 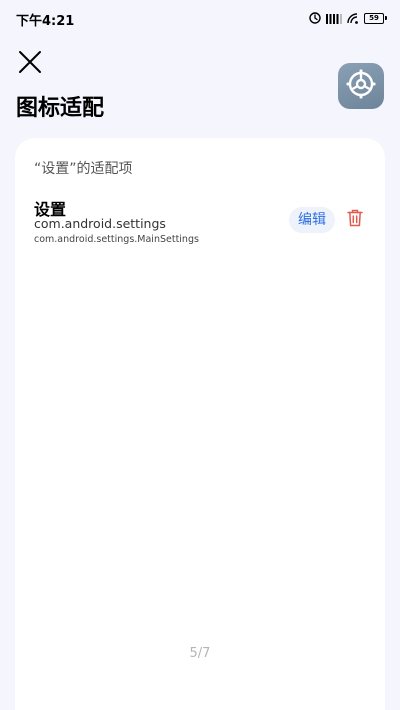 What do you see at coordinates (116, 239) in the screenshot?
I see `item-activity-name: com.android.settings.MainSettings` at bounding box center [116, 239].